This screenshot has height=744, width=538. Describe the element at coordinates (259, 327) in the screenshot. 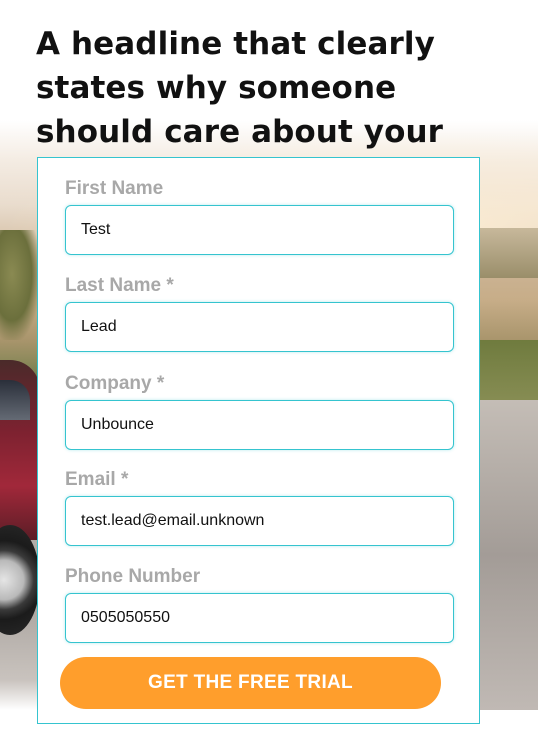

I see `last-name-field` at that location.